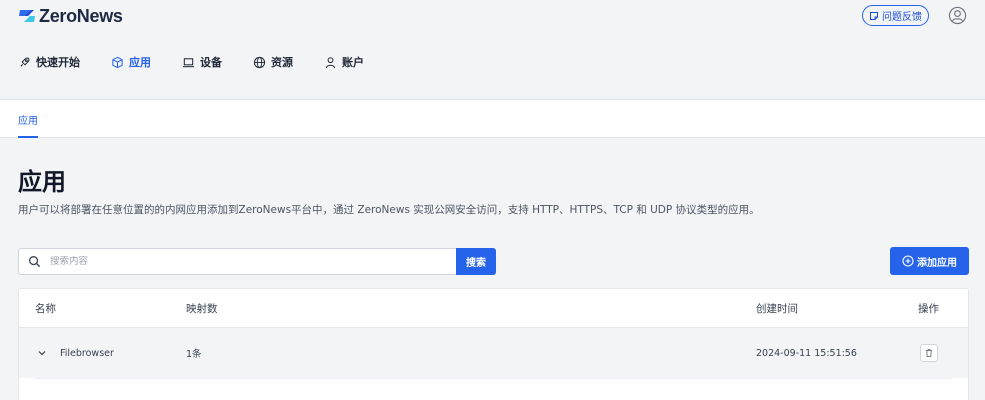 The image size is (985, 400). What do you see at coordinates (25, 62) in the screenshot?
I see `rocket-icon` at bounding box center [25, 62].